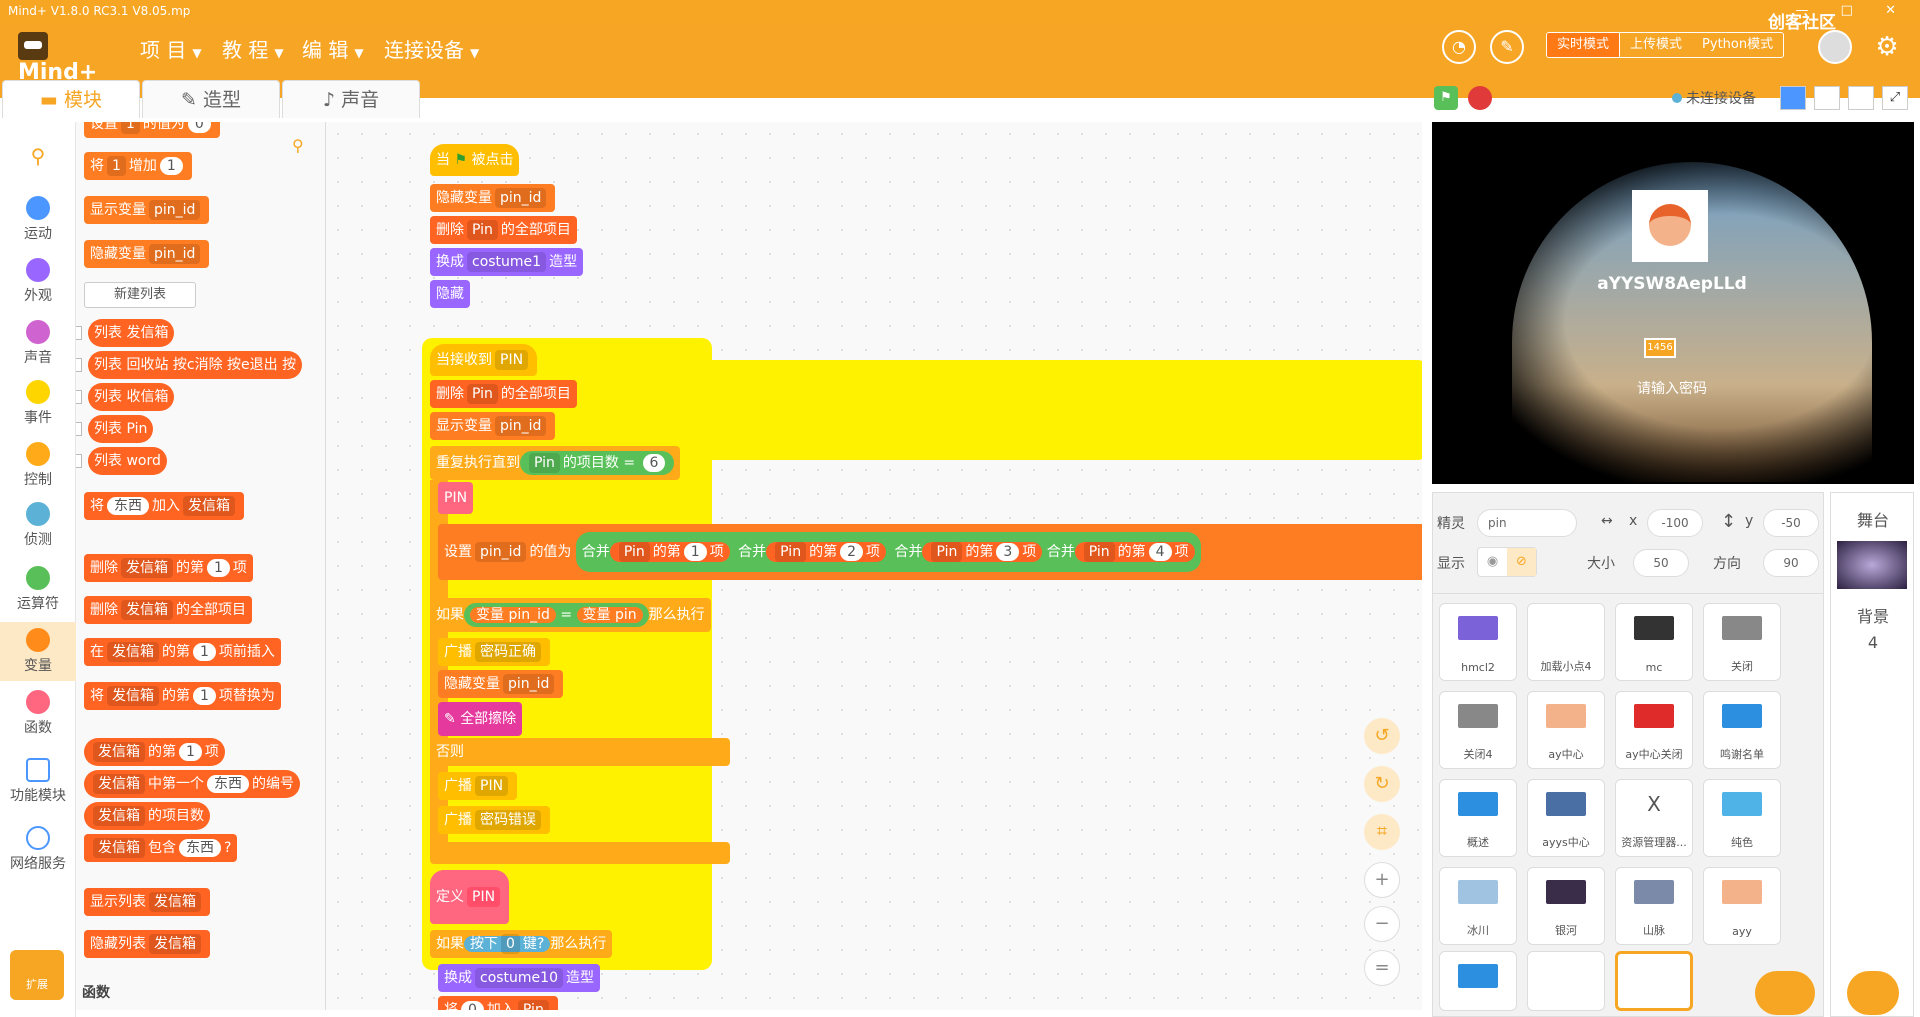 The image size is (1920, 1017). I want to click on pin-entry-box: 1456, so click(1660, 348).